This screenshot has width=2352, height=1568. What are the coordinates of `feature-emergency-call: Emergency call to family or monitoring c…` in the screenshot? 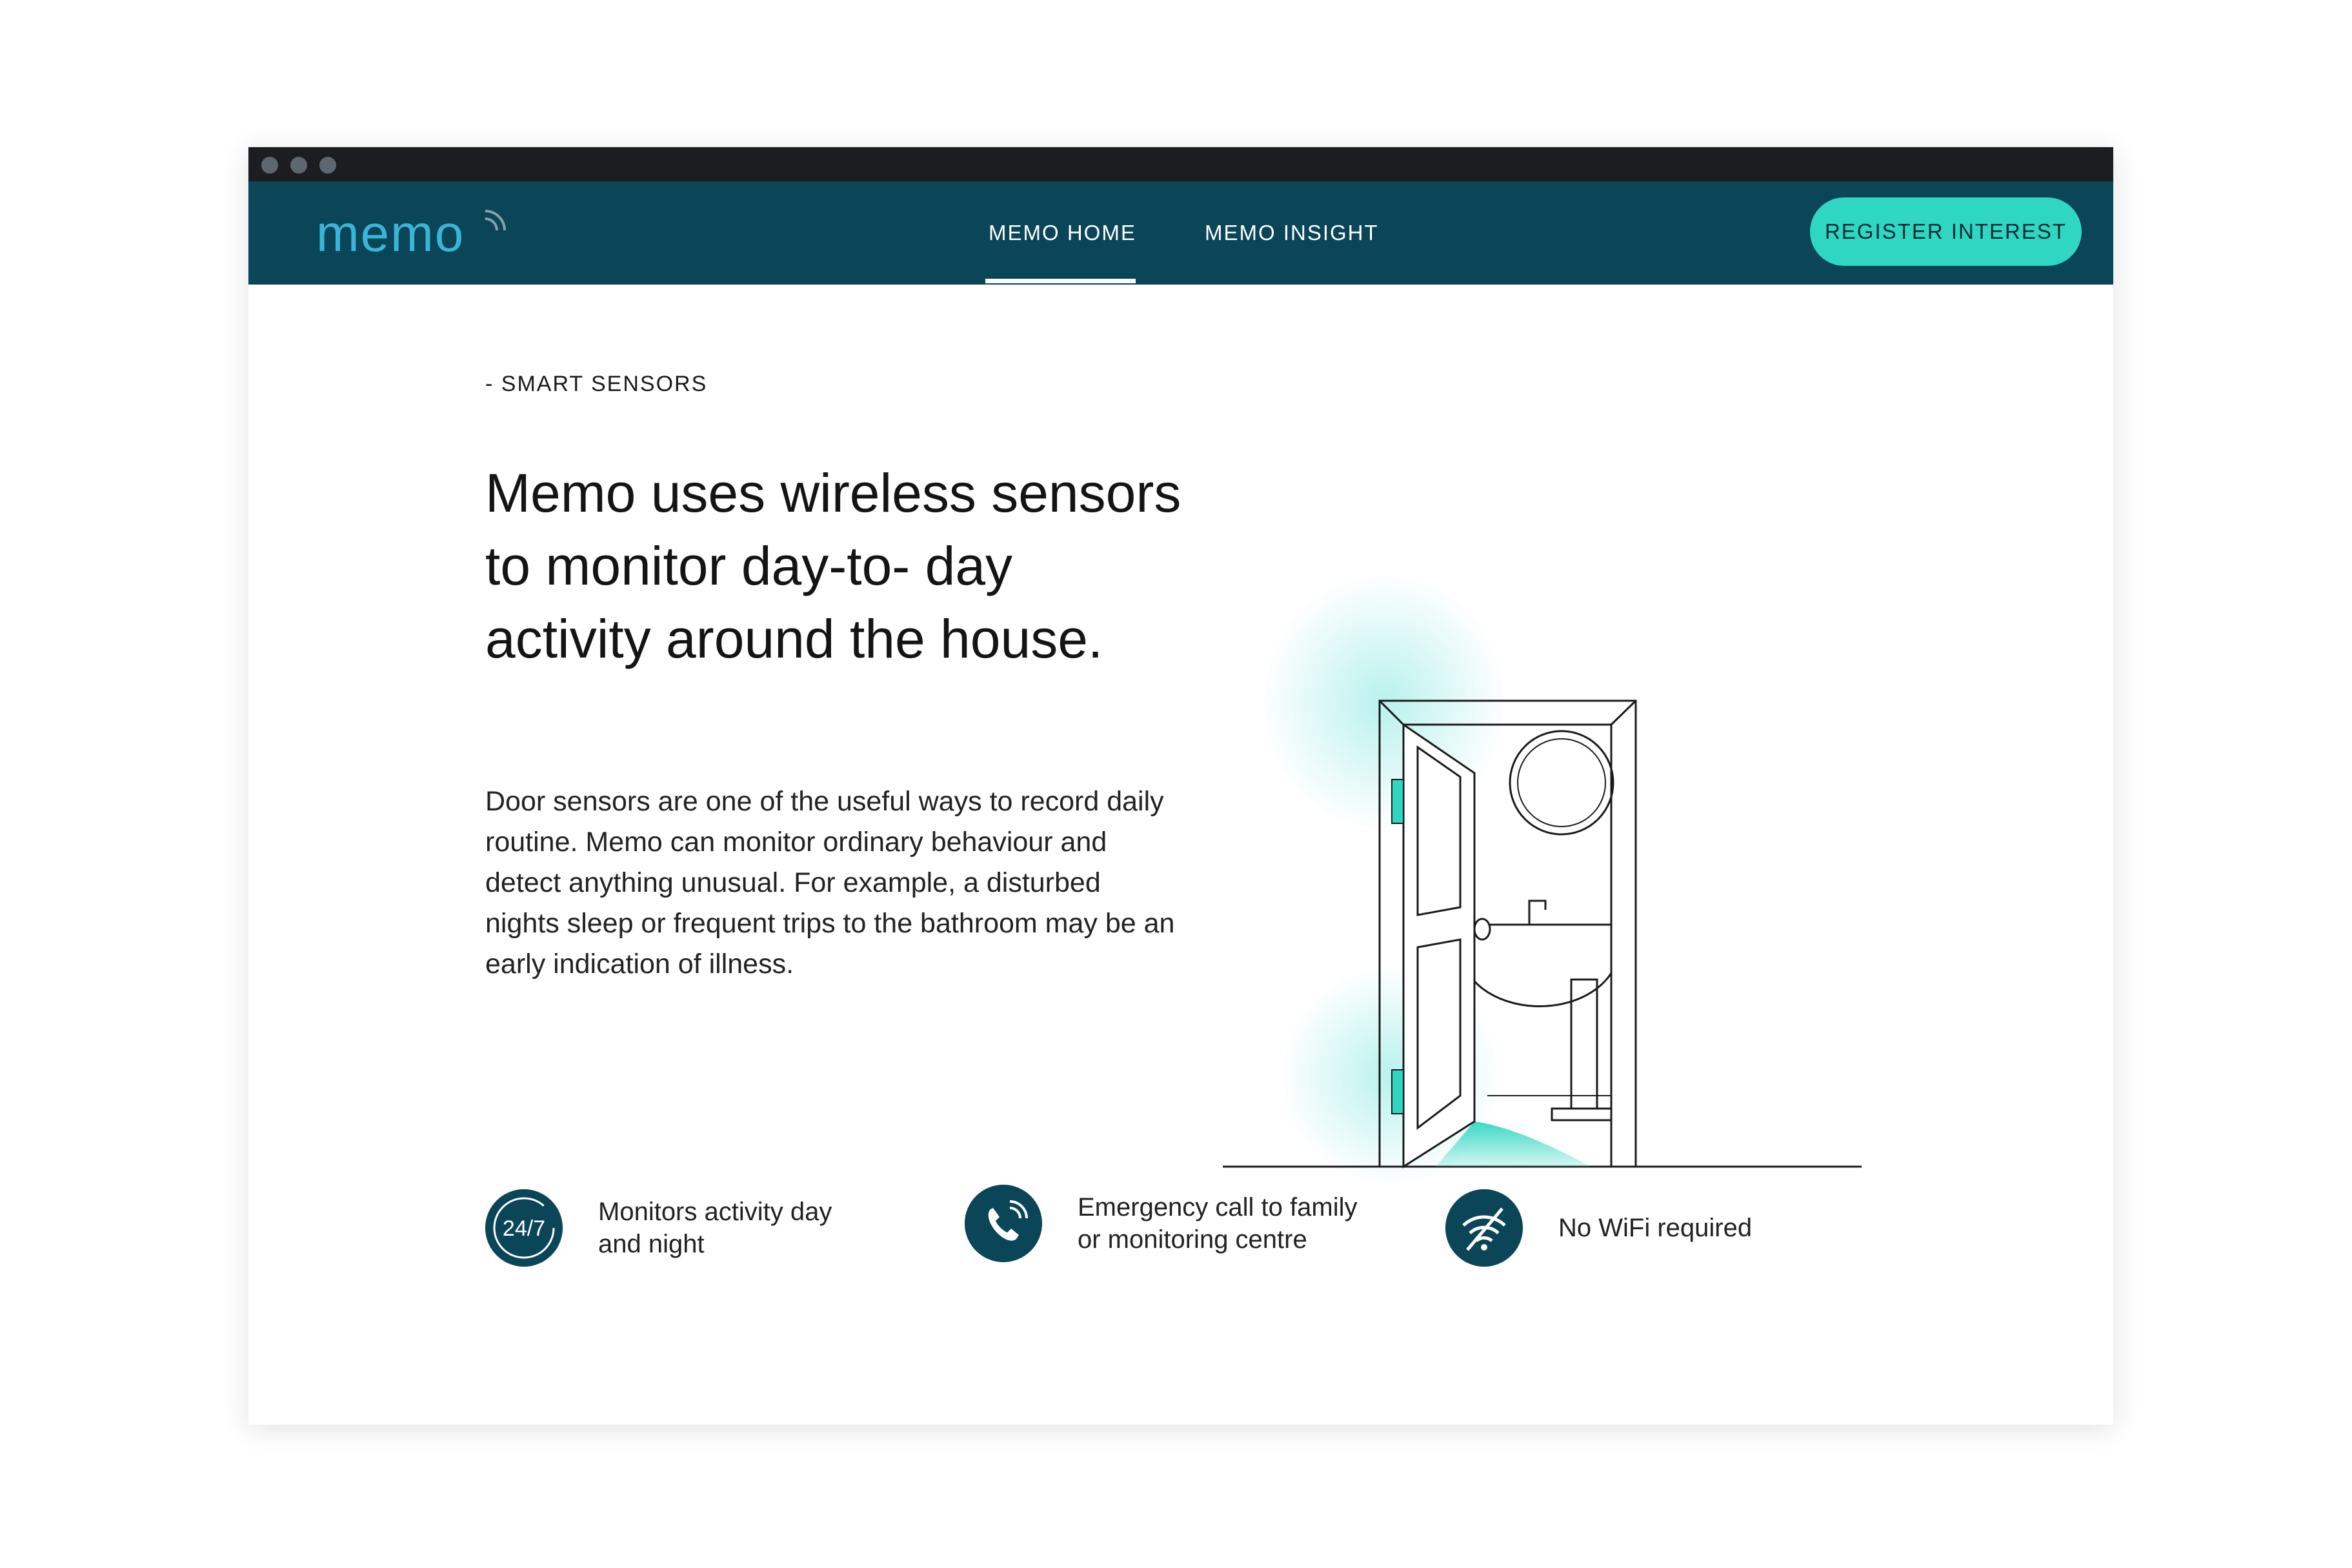 It's located at (1163, 1223).